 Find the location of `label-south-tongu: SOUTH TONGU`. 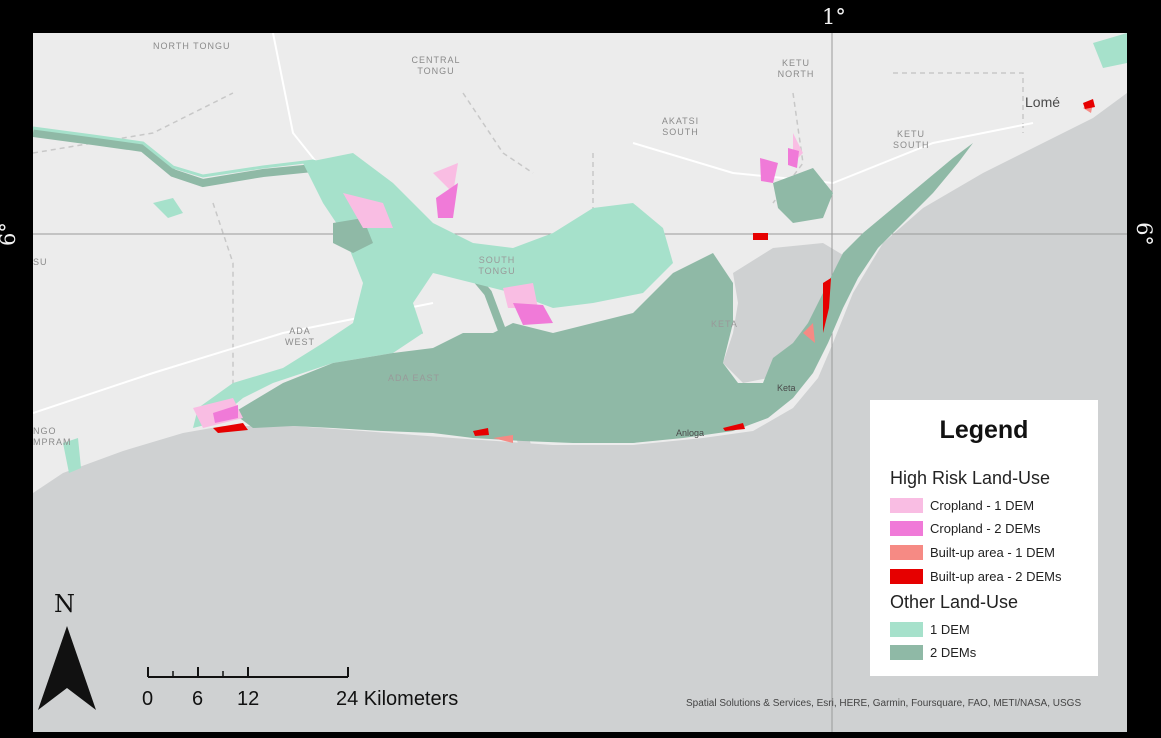

label-south-tongu: SOUTH TONGU is located at coordinates (497, 265).